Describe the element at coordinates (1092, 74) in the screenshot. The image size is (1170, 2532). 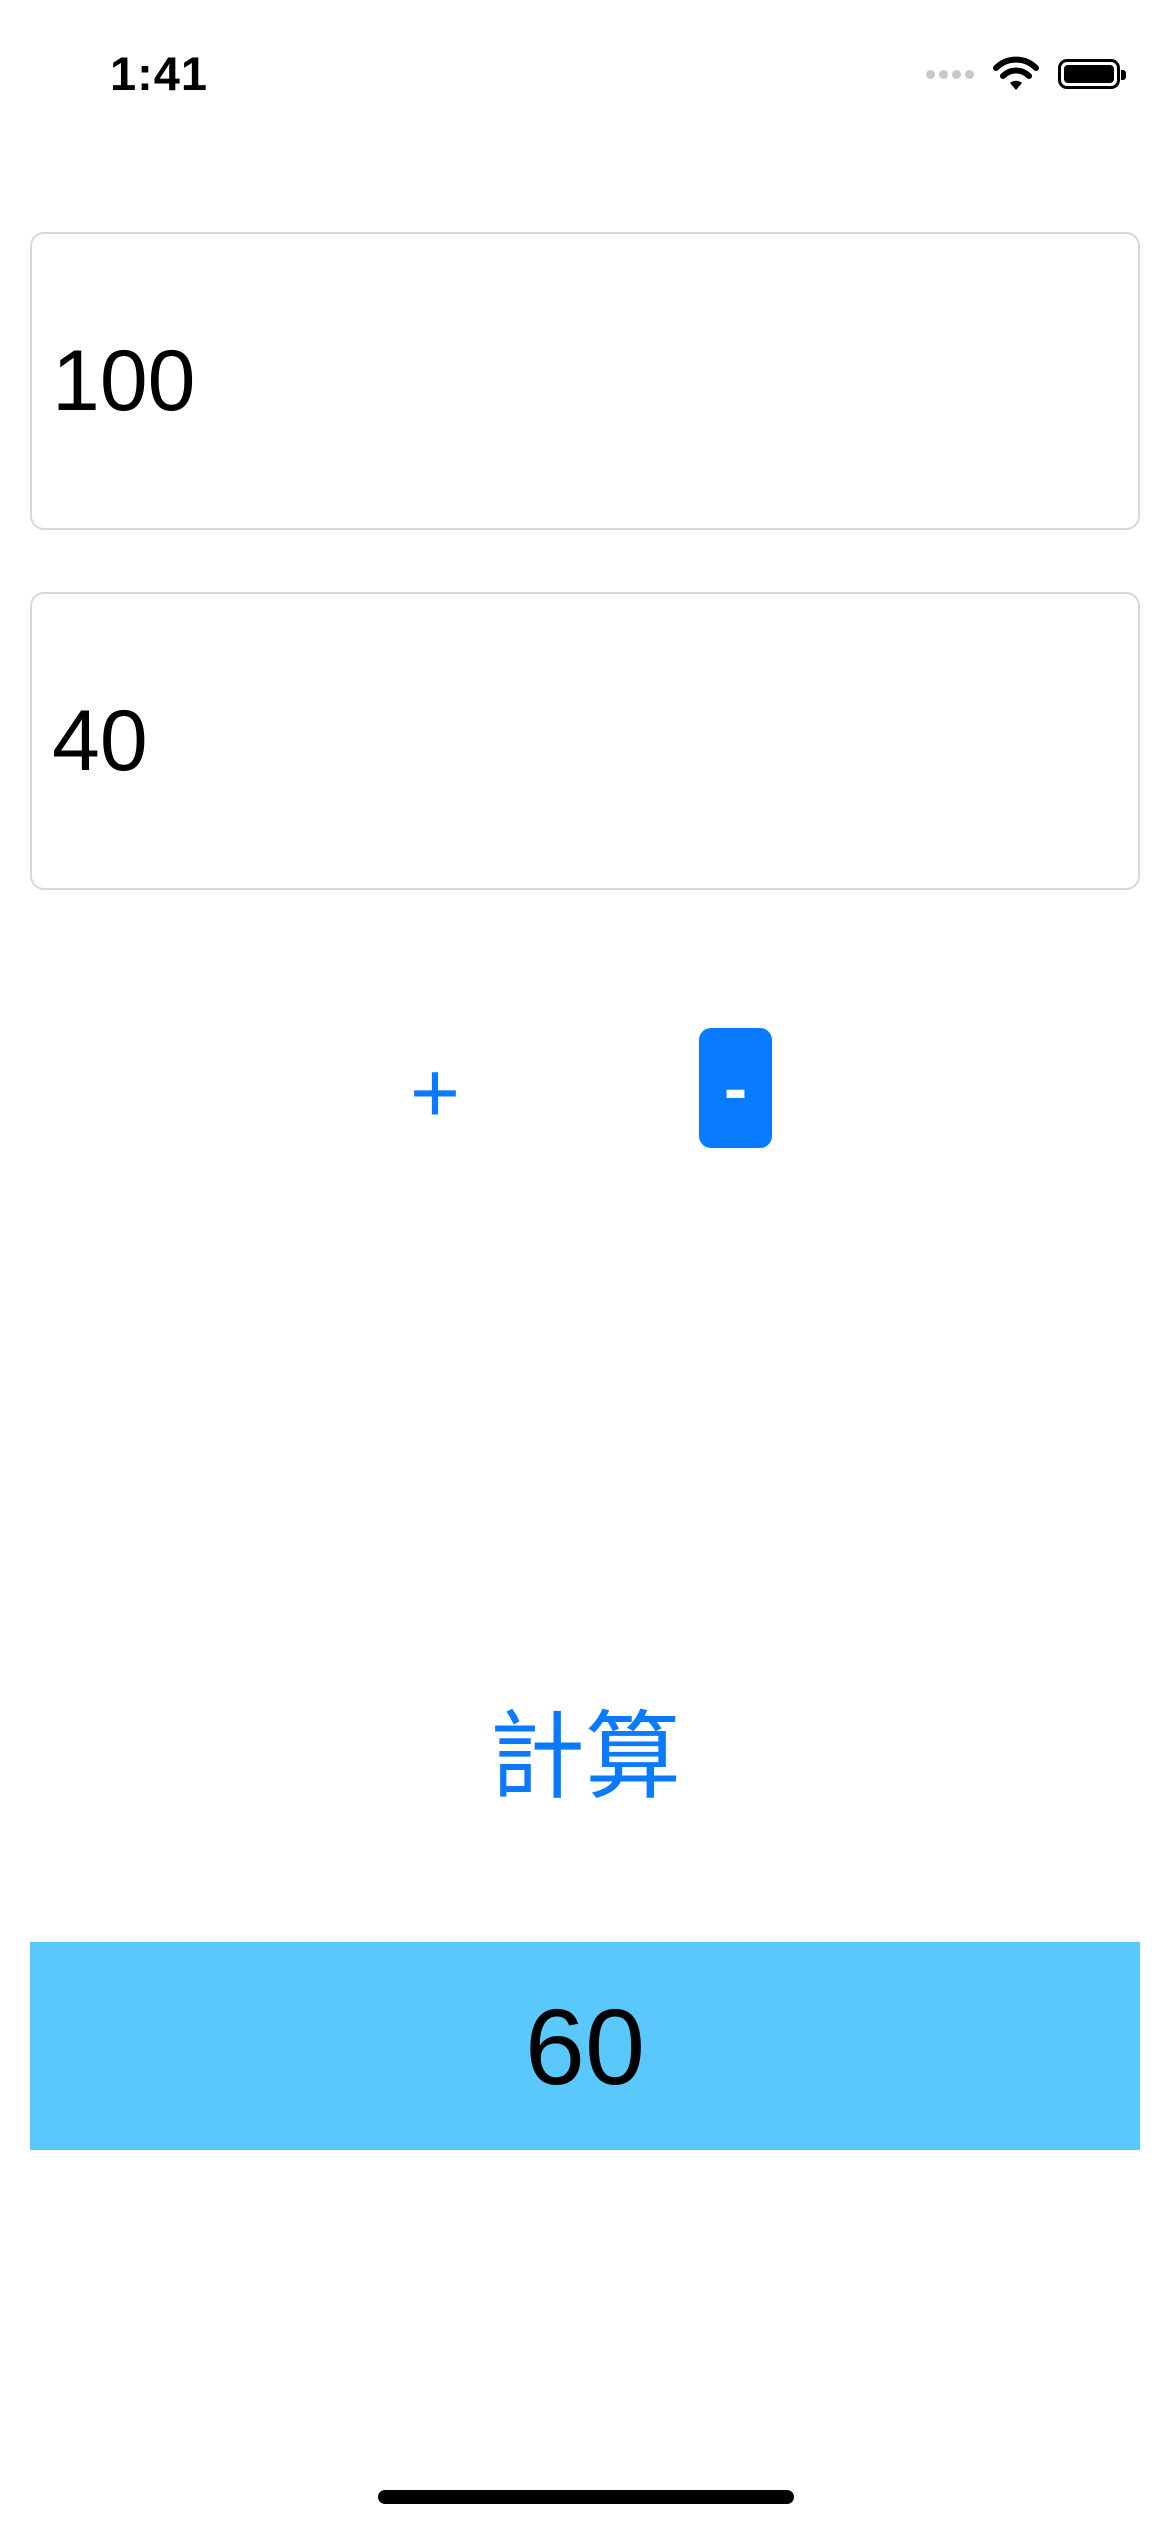
I see `battery-icon` at that location.